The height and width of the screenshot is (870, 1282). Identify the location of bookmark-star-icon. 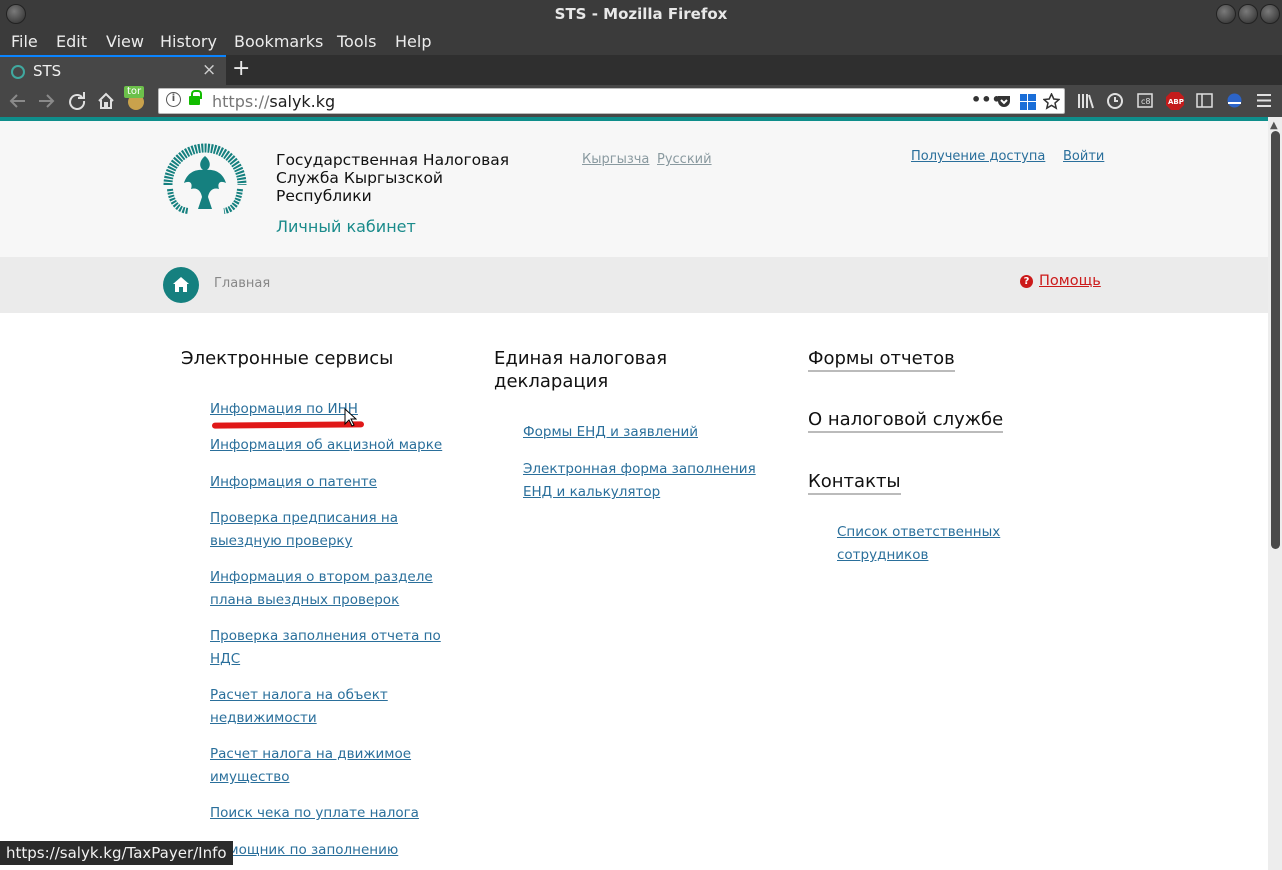
(1051, 101).